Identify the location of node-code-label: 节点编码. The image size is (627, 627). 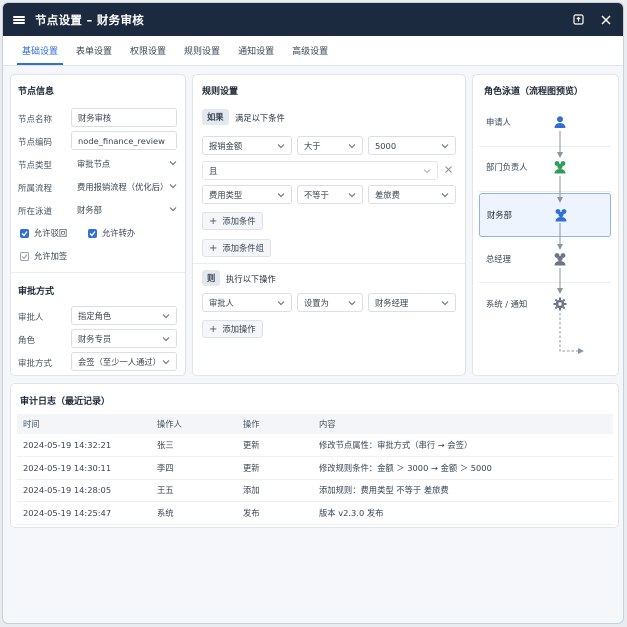
(35, 143).